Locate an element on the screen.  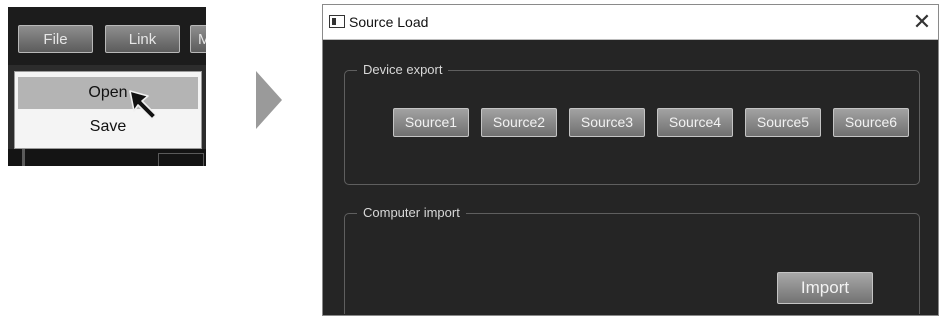
source6-button: Source6 is located at coordinates (871, 122).